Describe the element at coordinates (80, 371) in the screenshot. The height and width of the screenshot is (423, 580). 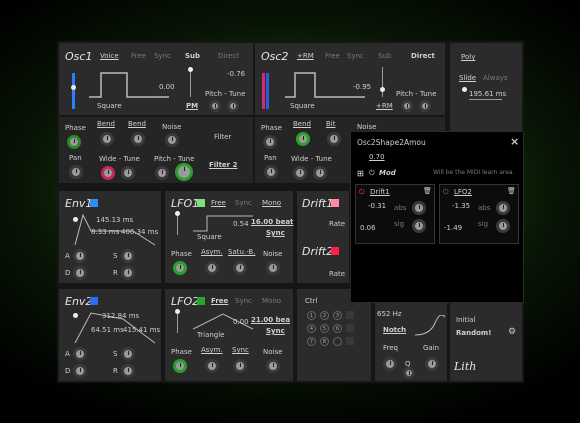
I see `env2-decay-knob` at that location.